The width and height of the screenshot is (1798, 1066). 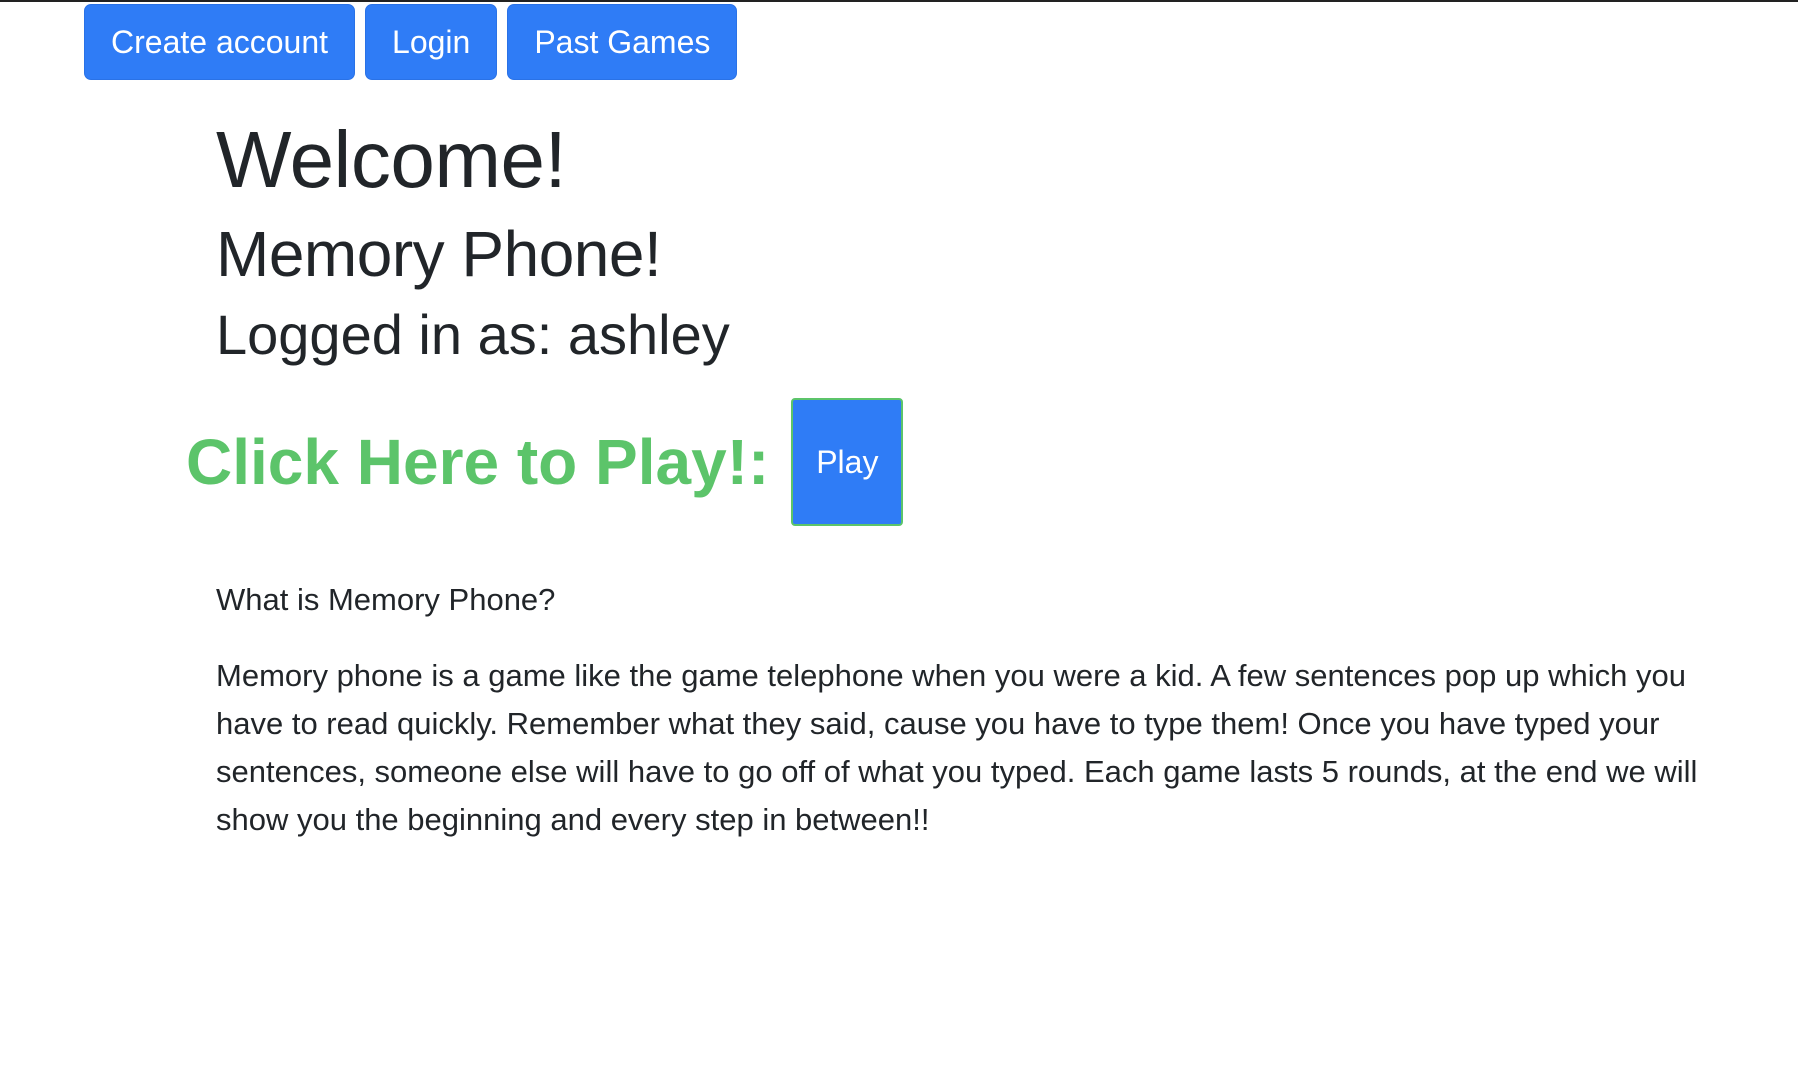 I want to click on play-row: Click Here to Play!: Play, so click(x=545, y=462).